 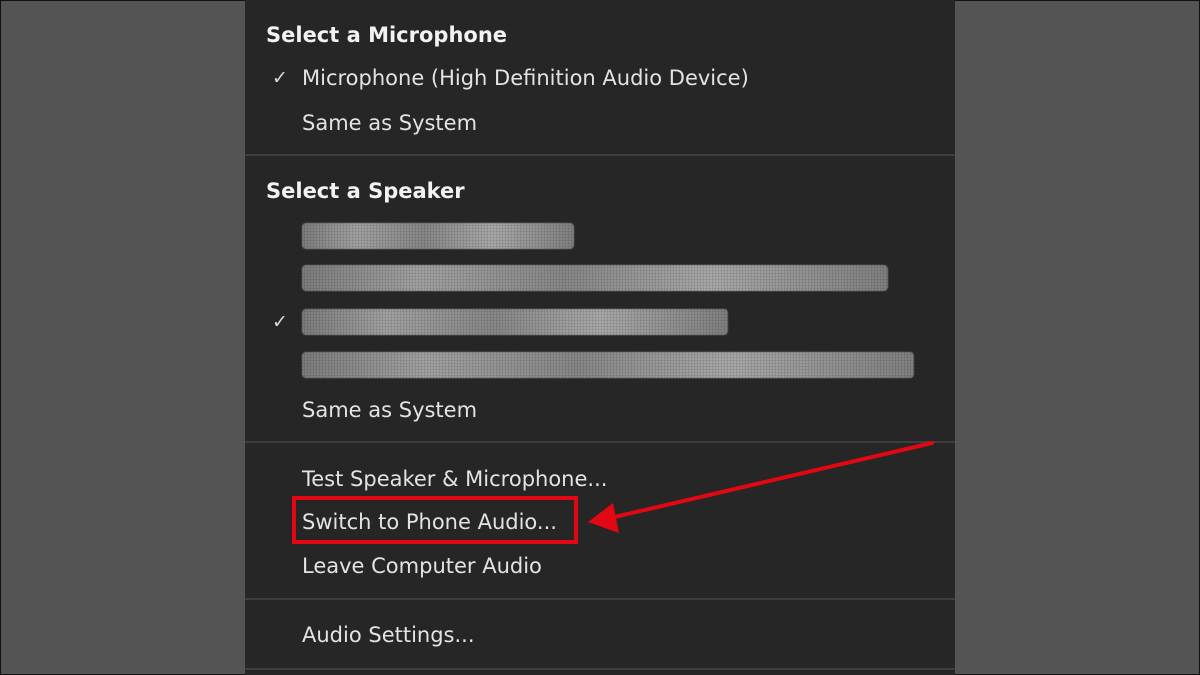 I want to click on speaker-item-redacted-selected, so click(x=515, y=322).